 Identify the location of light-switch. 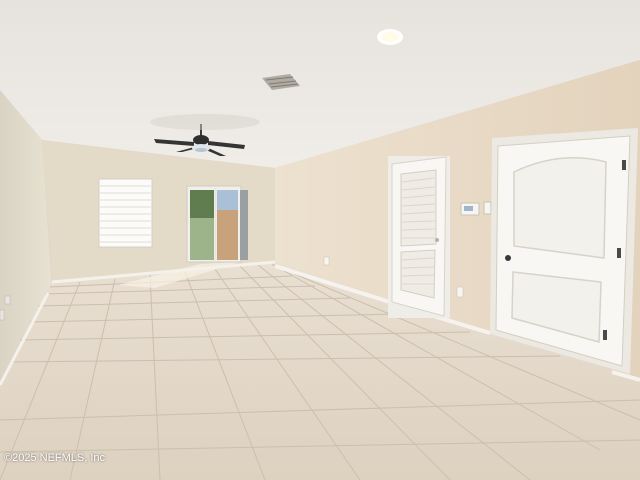
(487, 208).